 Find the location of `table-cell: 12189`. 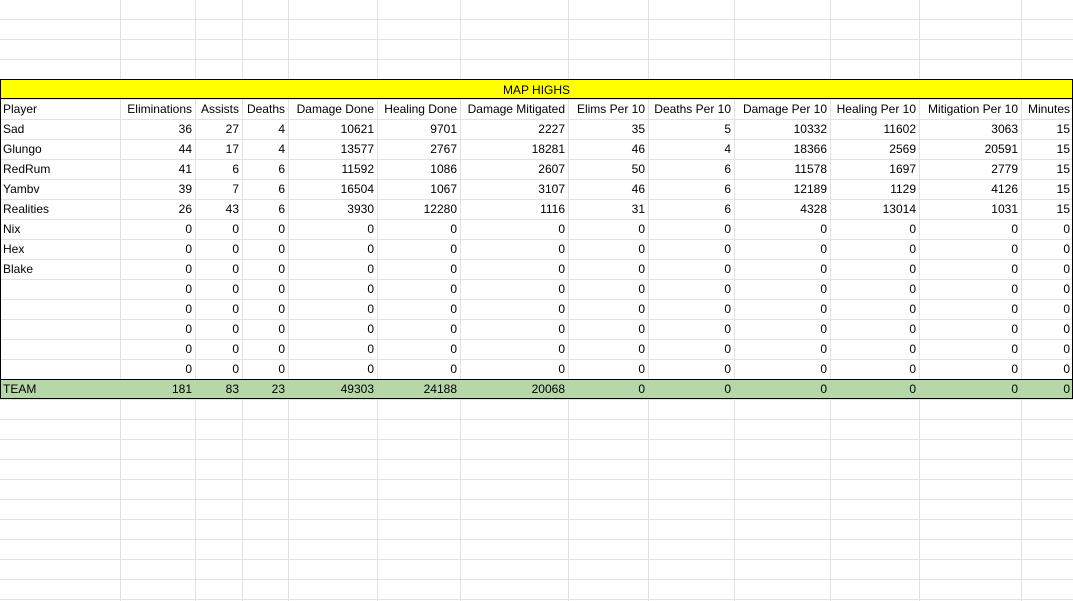

table-cell: 12189 is located at coordinates (782, 189).